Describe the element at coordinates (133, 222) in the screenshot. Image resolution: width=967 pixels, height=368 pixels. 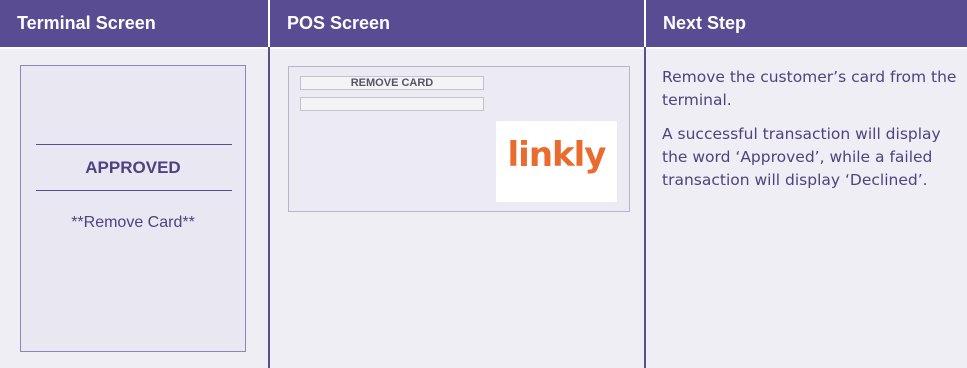
I see `terminal-message: **Remove Card**` at that location.